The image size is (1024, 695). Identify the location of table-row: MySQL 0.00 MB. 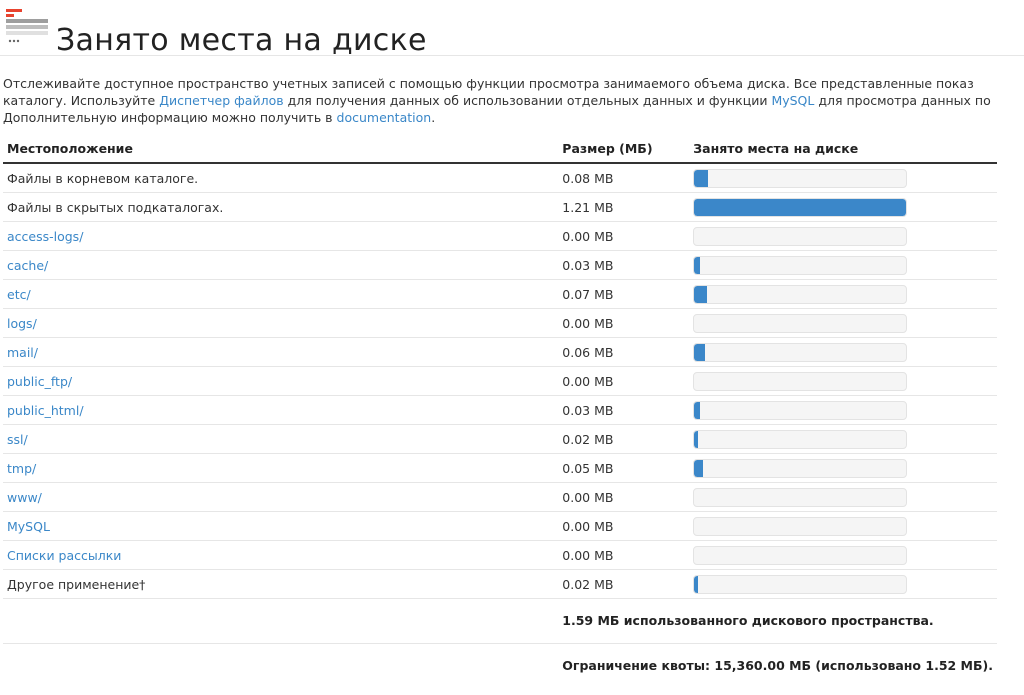
(500, 526).